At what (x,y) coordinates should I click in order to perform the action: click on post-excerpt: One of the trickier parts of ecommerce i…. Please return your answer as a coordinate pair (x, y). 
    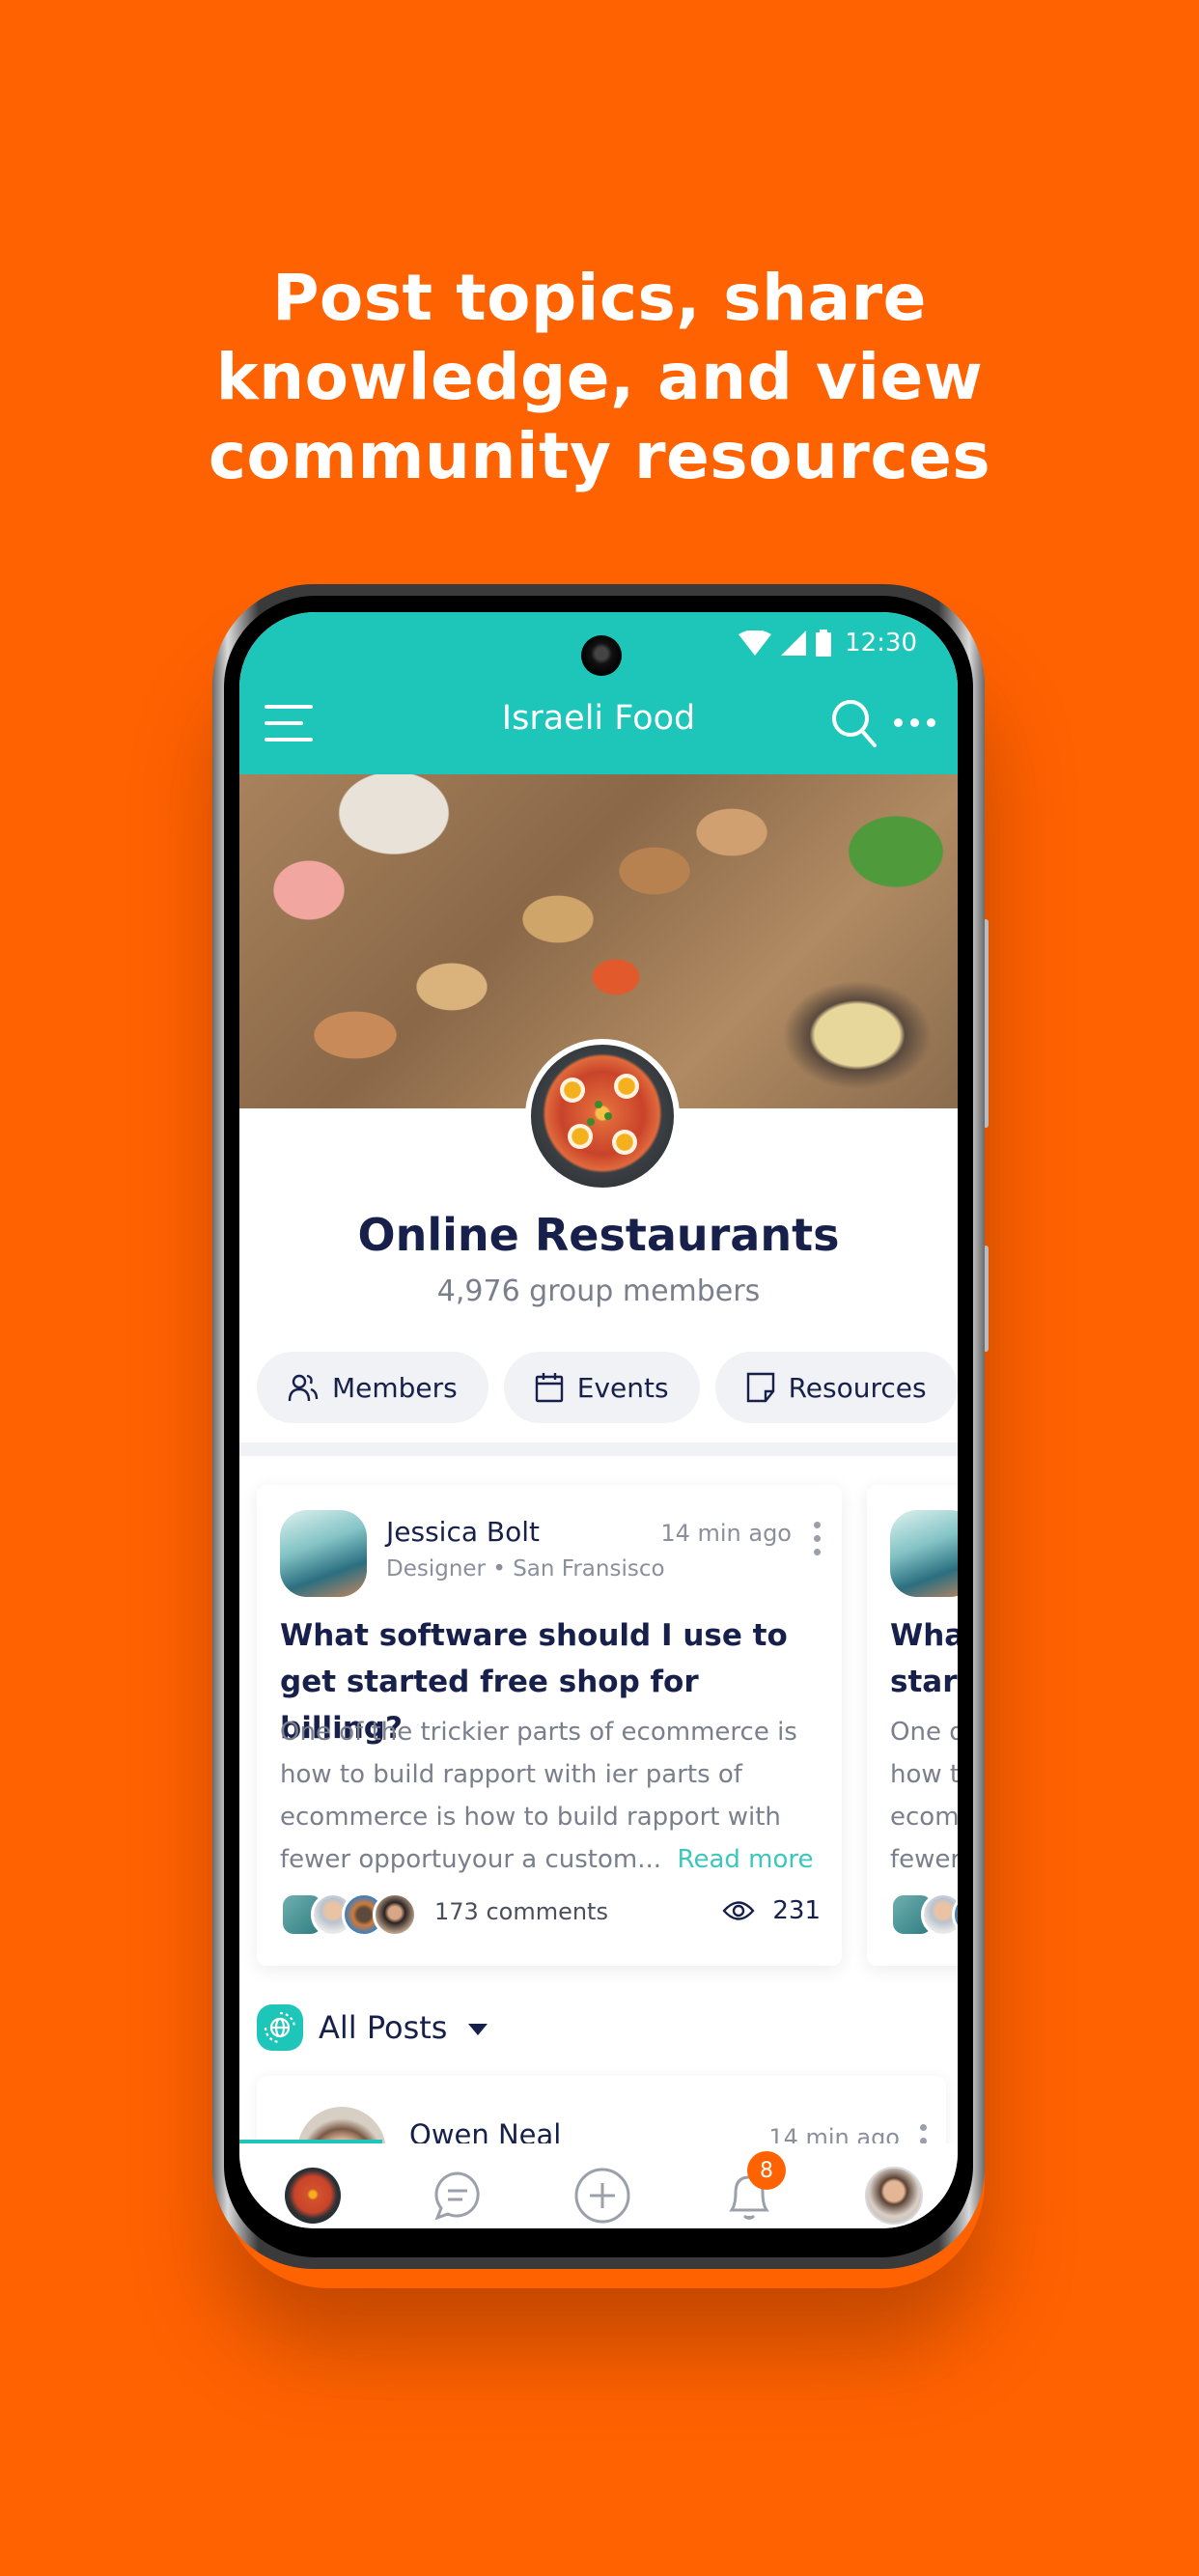
    Looking at the image, I should click on (555, 1796).